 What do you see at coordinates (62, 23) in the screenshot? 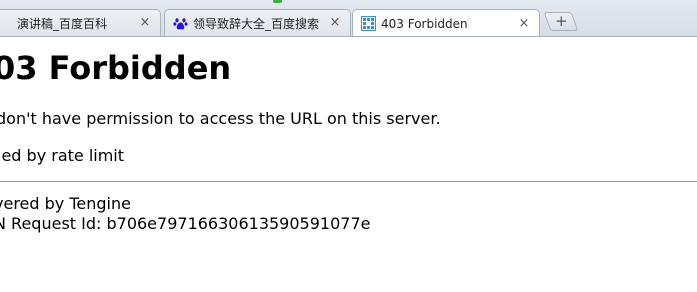
I see `tab-title: 演讲稿_百度百科` at bounding box center [62, 23].